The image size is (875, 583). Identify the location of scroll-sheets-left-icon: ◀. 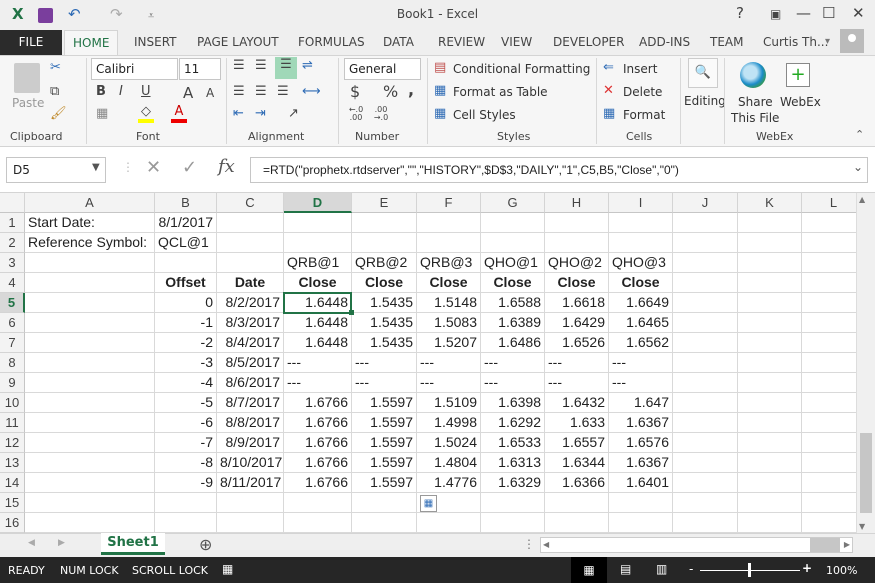
(31, 543).